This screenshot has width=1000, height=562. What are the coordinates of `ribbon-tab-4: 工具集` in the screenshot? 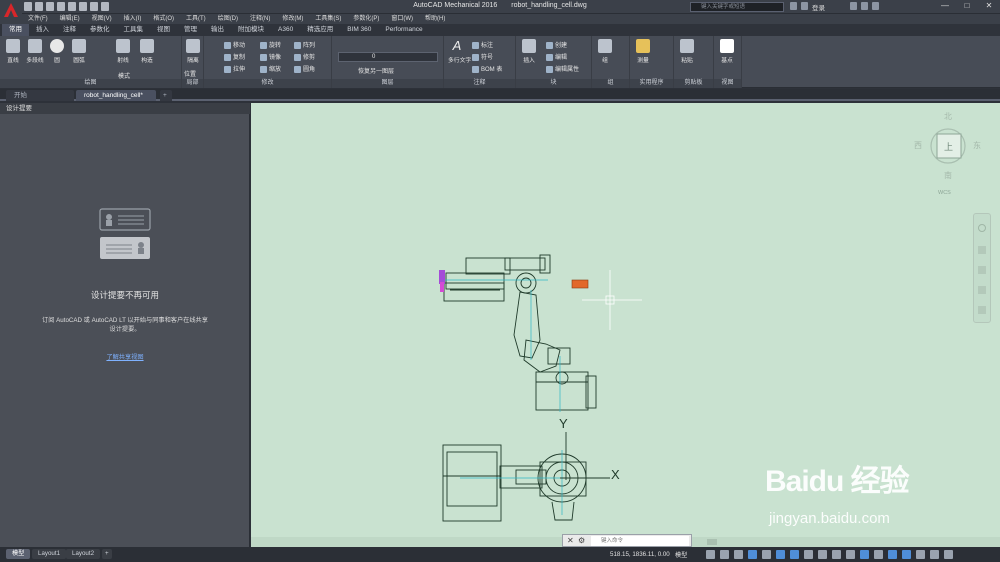 It's located at (134, 30).